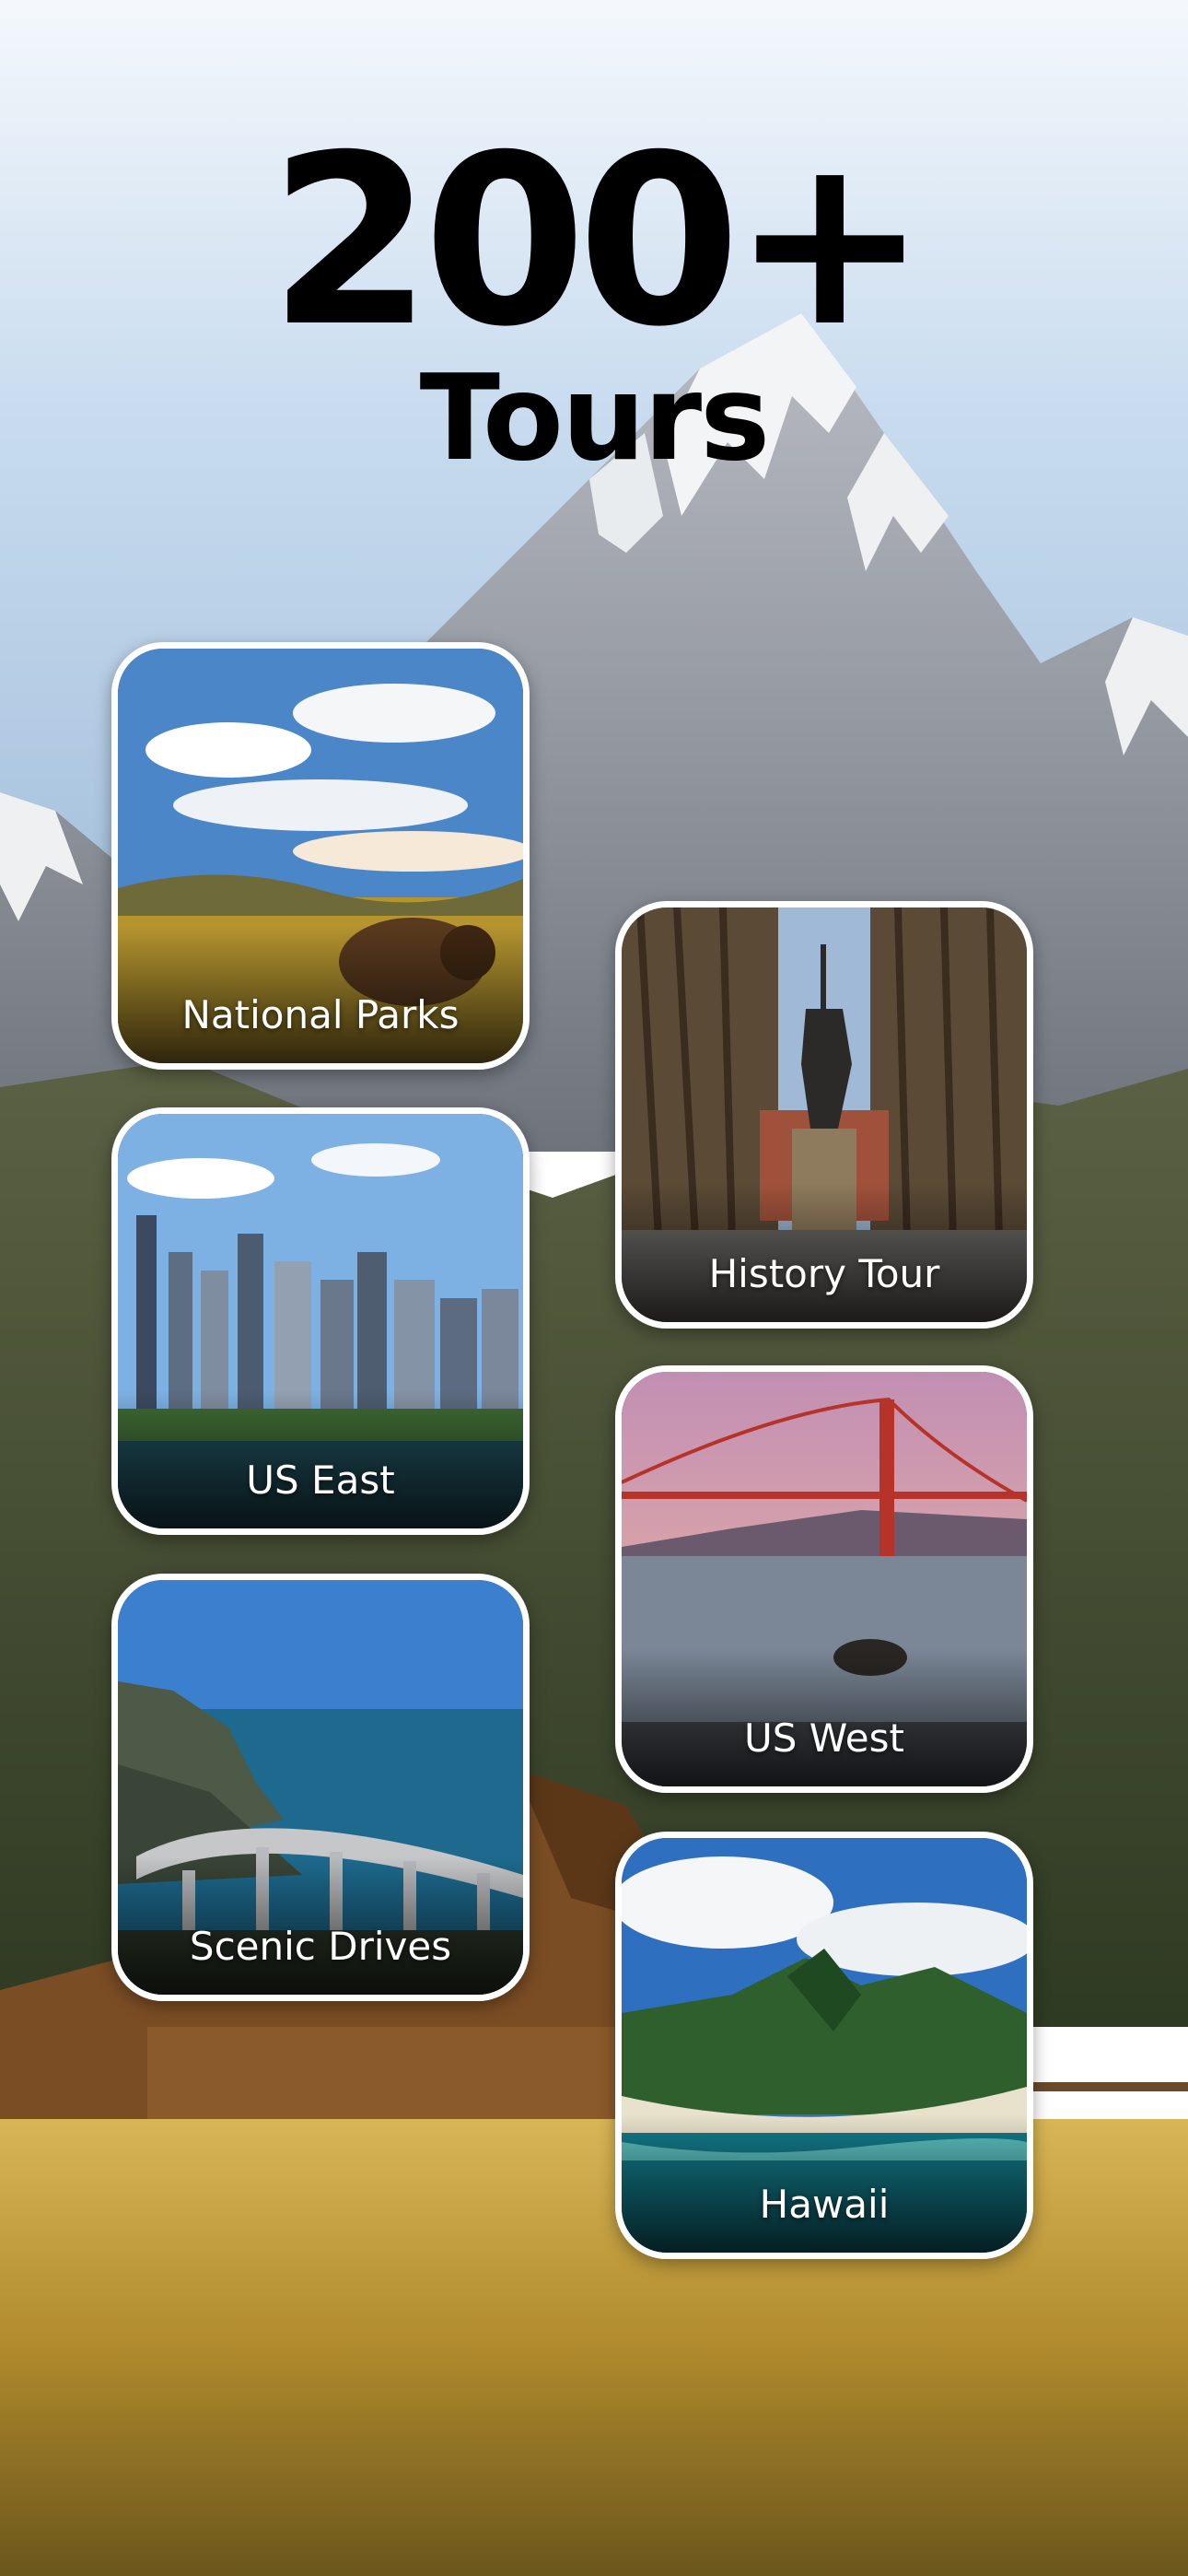 The image size is (1188, 2576). I want to click on tours-subheading: Tours, so click(595, 418).